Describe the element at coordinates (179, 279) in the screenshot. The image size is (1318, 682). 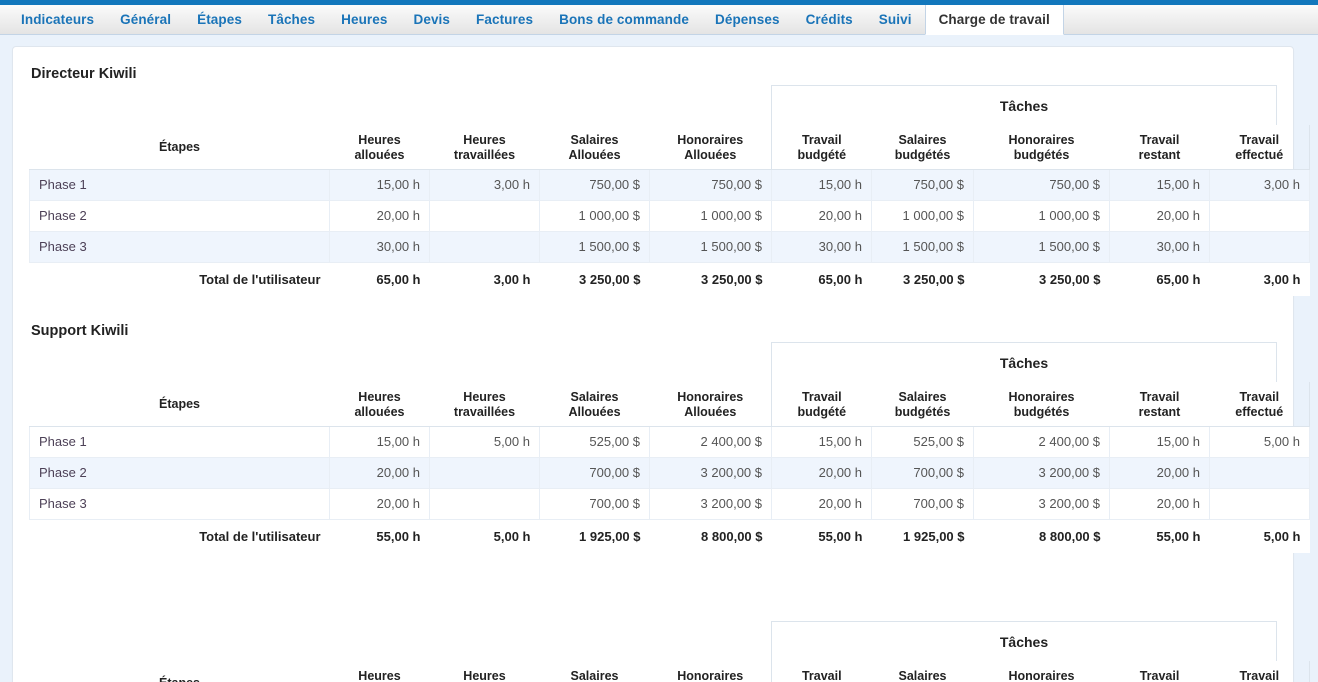
I see `user-total-label: Total de l'utilisateur` at that location.